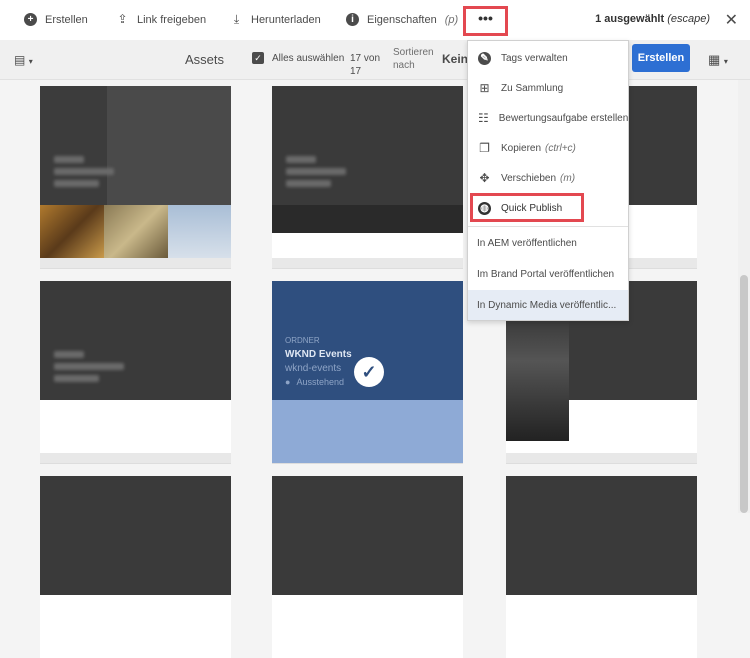  What do you see at coordinates (404, 65) in the screenshot?
I see `sort-line2: nach` at bounding box center [404, 65].